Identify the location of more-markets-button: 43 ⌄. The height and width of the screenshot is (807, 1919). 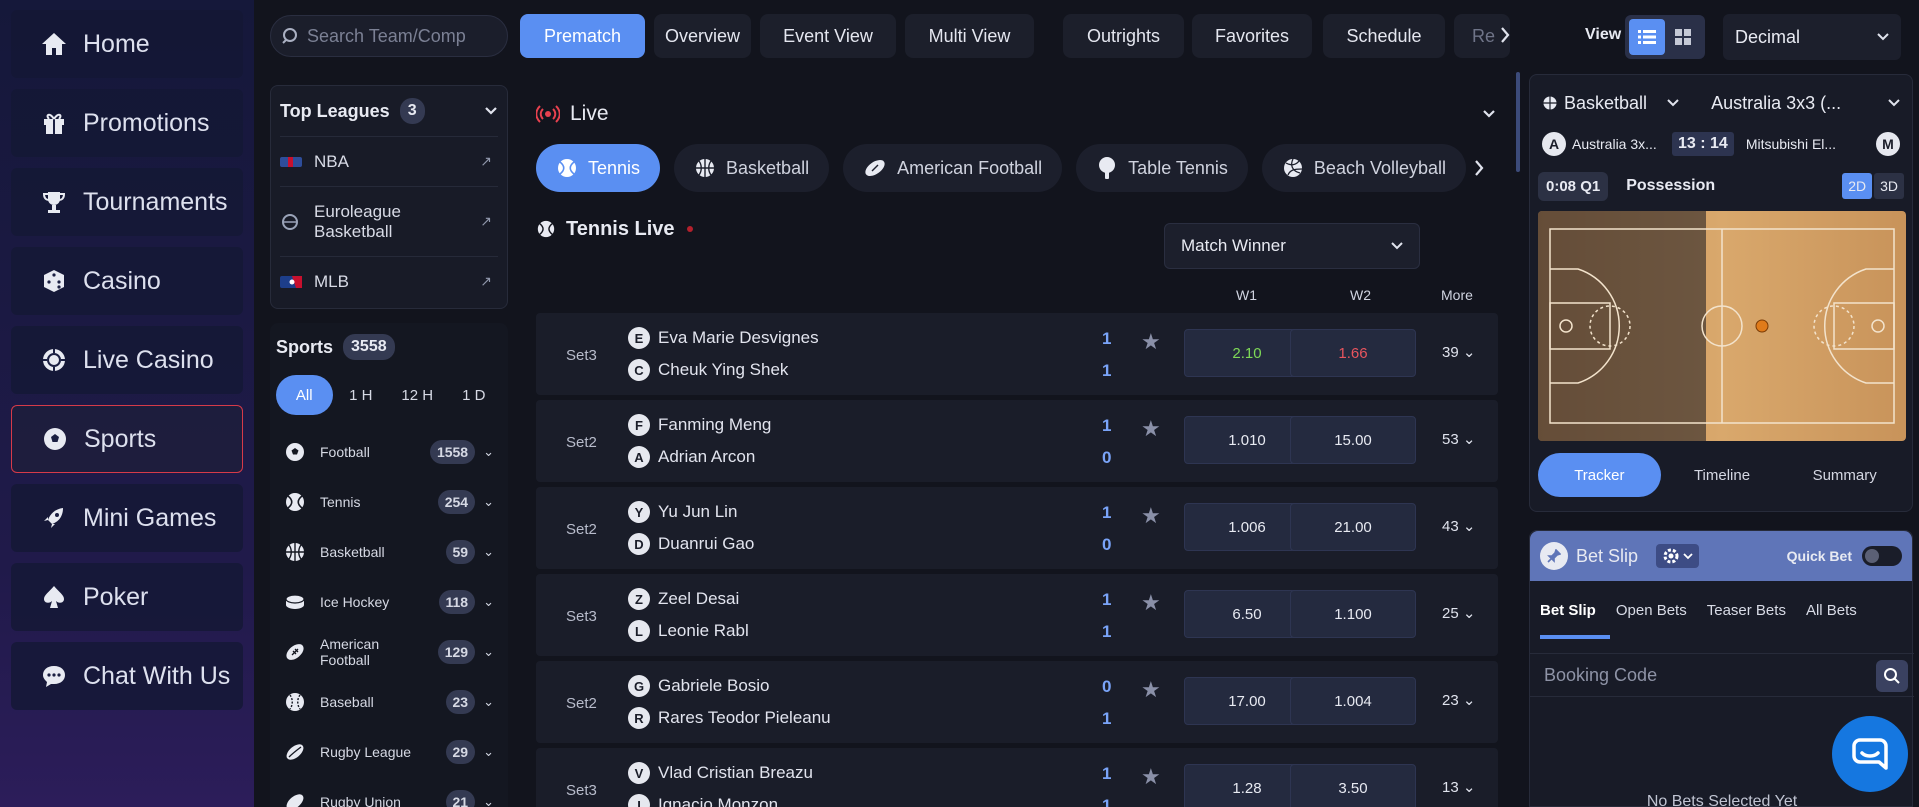
(1458, 526).